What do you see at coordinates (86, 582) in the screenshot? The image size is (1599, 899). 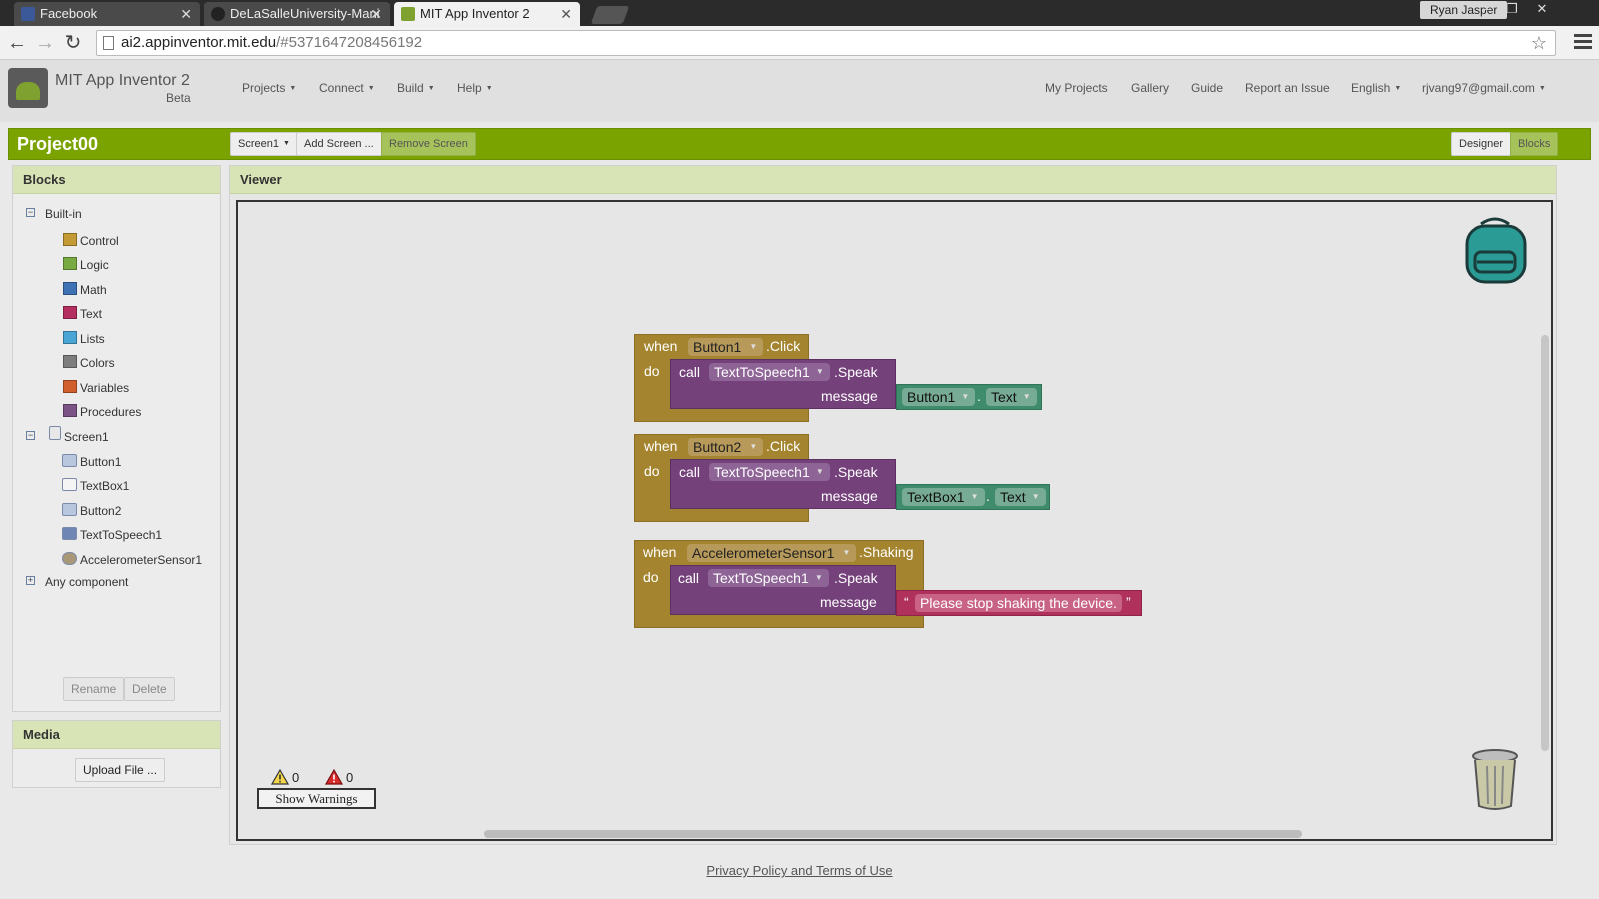 I see `tree-any-component: Any component` at bounding box center [86, 582].